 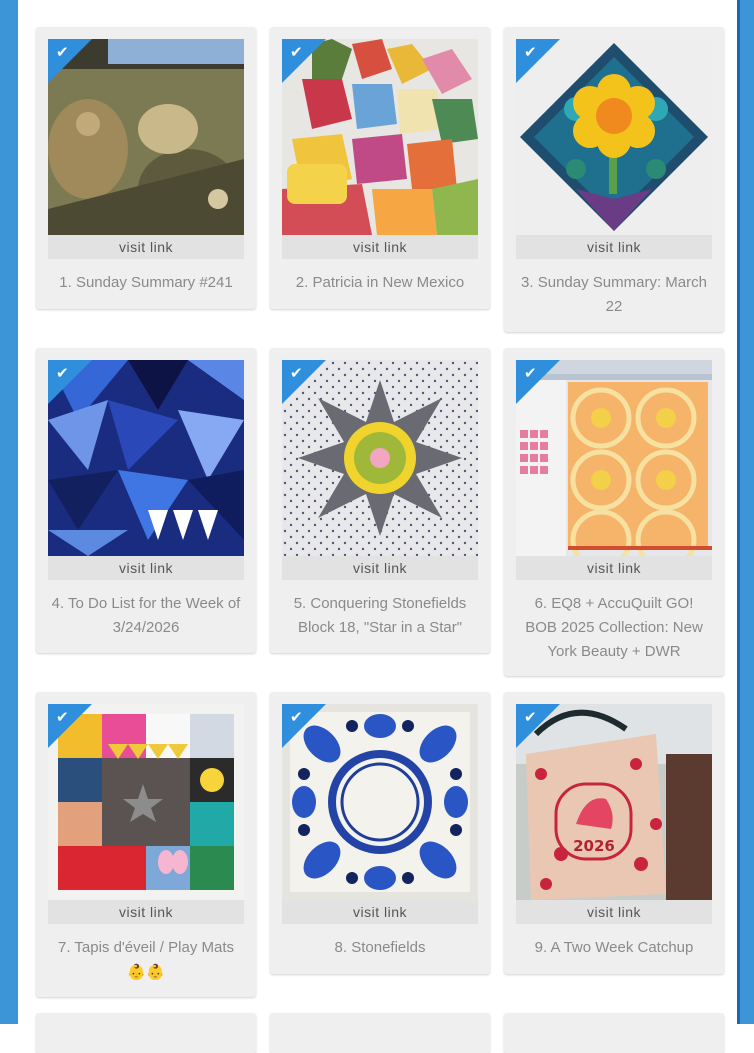 I want to click on link-card-9: 2026 ✔ visit link 9. A Two Week Catchup, so click(x=614, y=833).